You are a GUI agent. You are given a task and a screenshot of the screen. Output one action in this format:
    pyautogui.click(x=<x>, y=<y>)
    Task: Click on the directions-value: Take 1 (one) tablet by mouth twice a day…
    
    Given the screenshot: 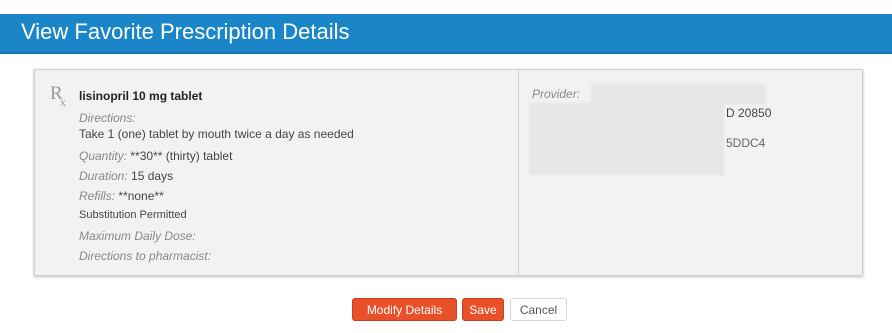 What is the action you would take?
    pyautogui.click(x=216, y=134)
    